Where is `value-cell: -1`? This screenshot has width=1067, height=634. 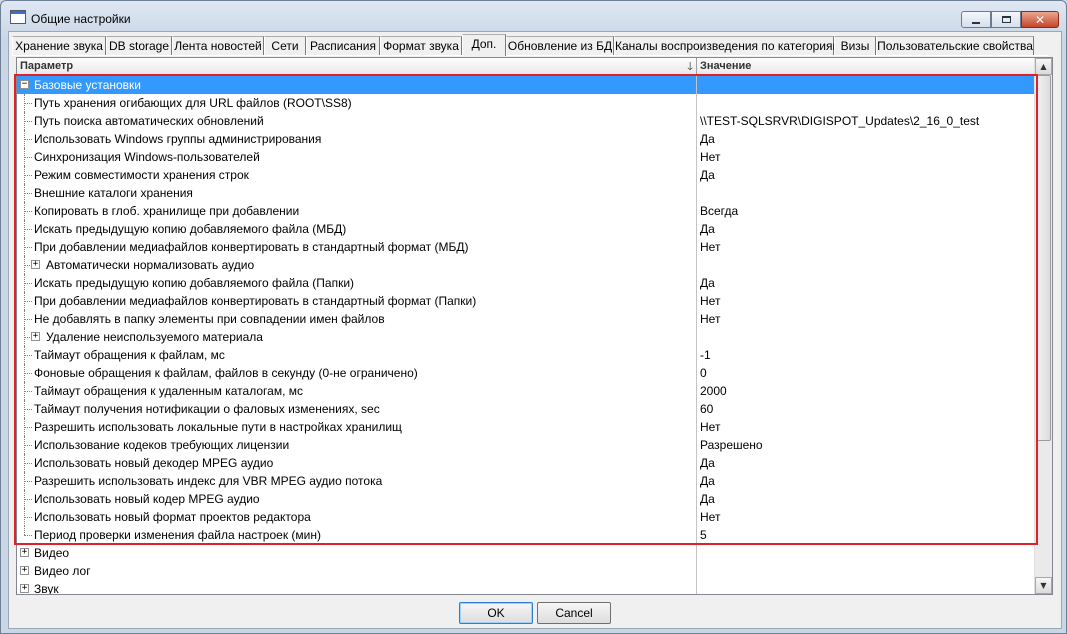 value-cell: -1 is located at coordinates (865, 355).